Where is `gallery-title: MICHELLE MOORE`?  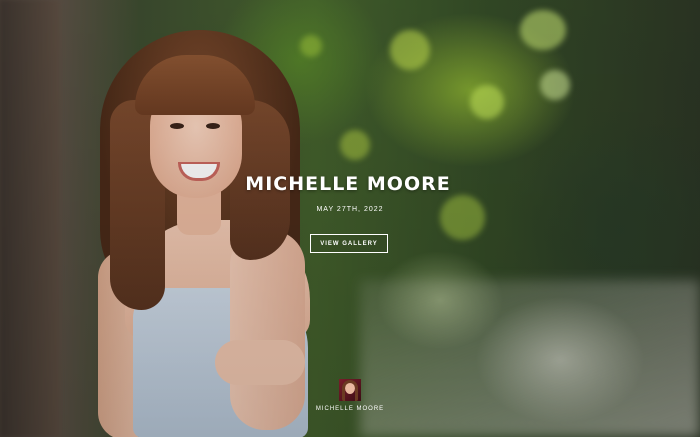 gallery-title: MICHELLE MOORE is located at coordinates (348, 184).